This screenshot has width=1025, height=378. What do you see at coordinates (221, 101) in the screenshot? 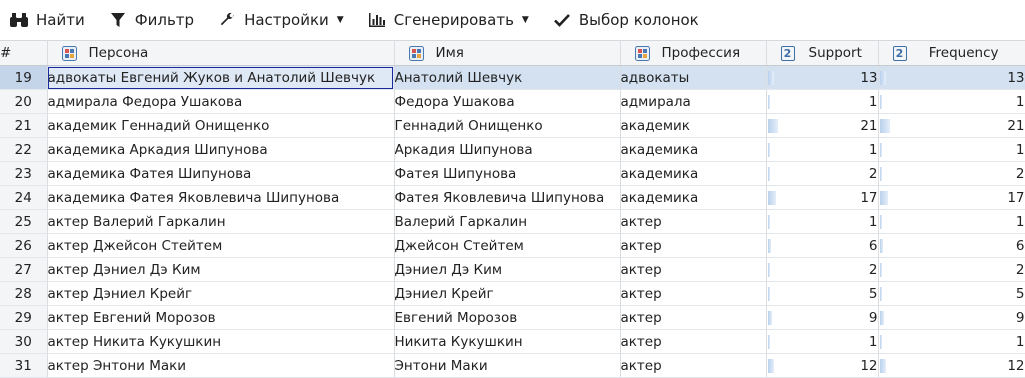
I see `person-cell: адмирала Федора Ушакова` at bounding box center [221, 101].